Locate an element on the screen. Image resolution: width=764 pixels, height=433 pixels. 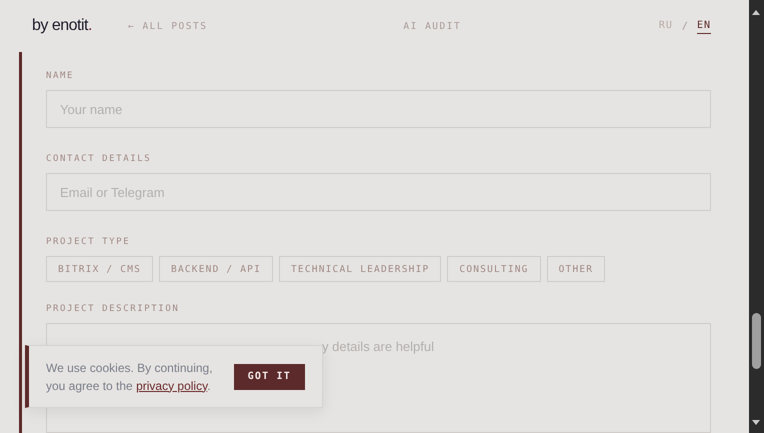
scroll-down-icon is located at coordinates (756, 422).